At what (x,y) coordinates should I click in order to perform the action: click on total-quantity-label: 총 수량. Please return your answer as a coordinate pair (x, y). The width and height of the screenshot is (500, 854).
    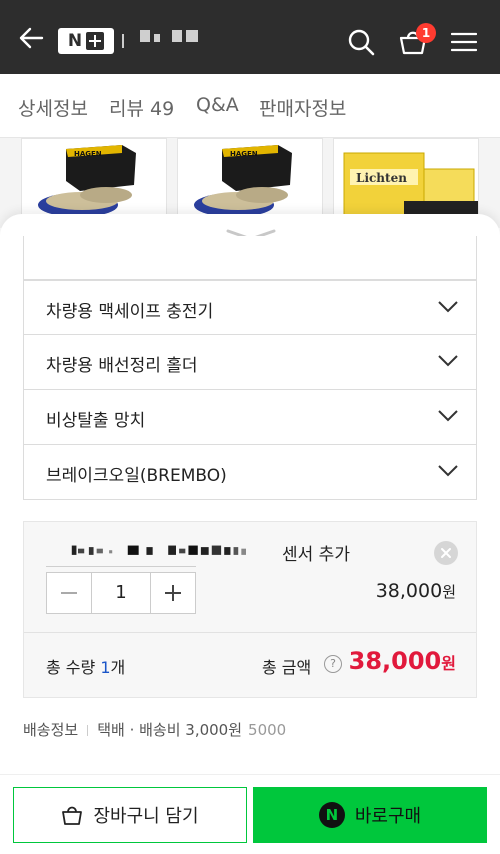
    Looking at the image, I should click on (71, 667).